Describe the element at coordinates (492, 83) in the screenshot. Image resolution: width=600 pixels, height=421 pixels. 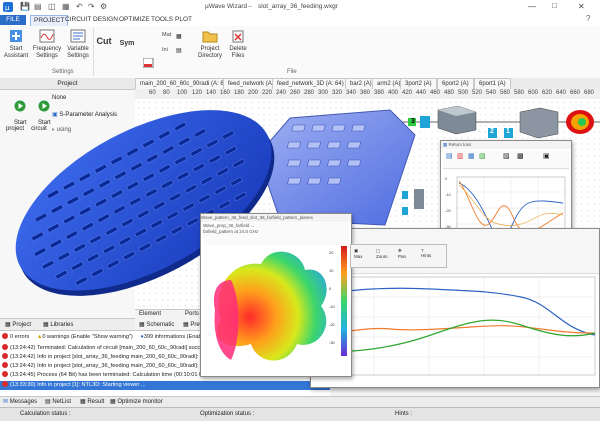
I see `tab-6port1: 6port1 (A)` at that location.